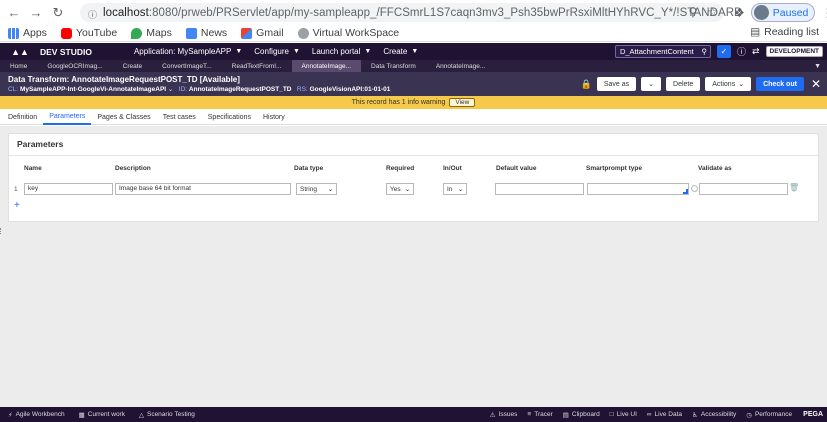 The height and width of the screenshot is (422, 827). What do you see at coordinates (704, 51) in the screenshot?
I see `search-icon: ⚲` at bounding box center [704, 51].